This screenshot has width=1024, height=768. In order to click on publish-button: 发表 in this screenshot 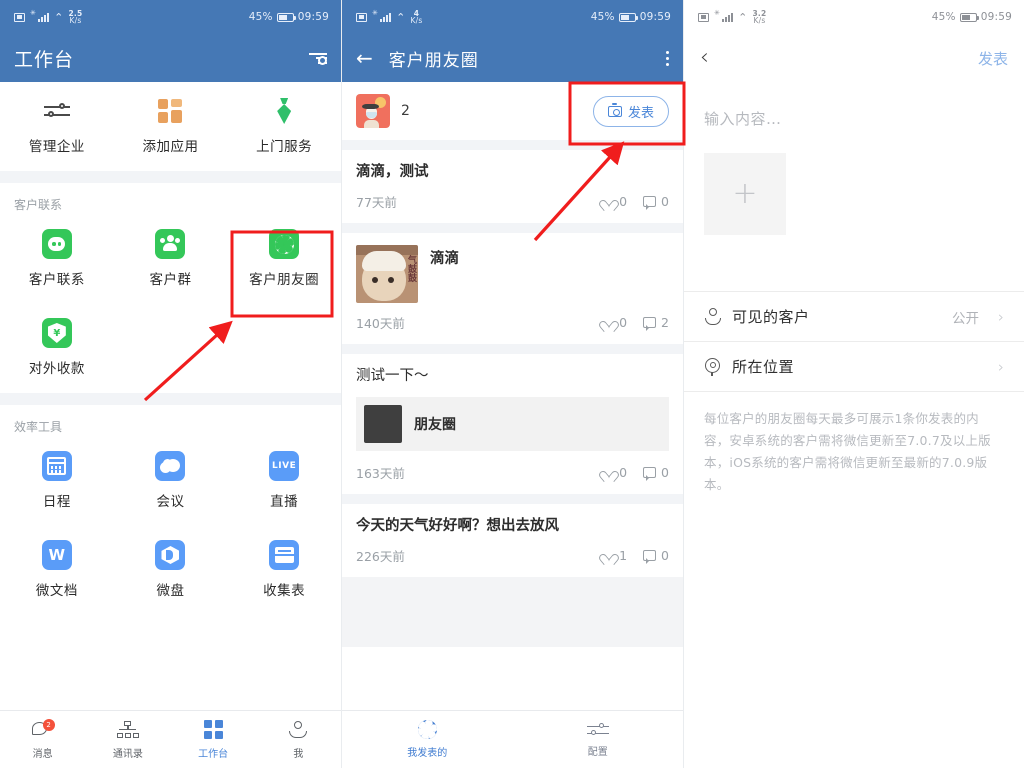, I will do `click(993, 58)`.